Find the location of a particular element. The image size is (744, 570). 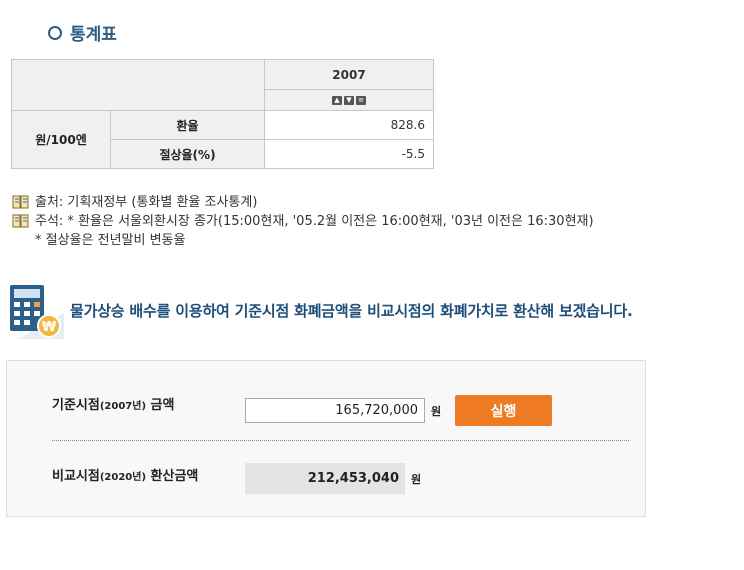

base-label-year: (2007년) is located at coordinates (123, 406).